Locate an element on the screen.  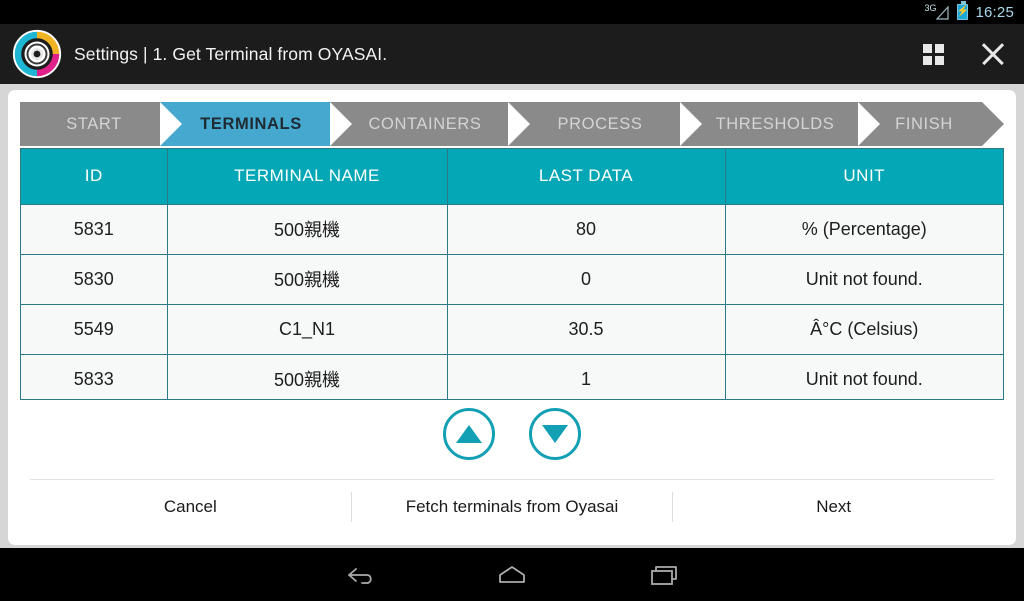
battery-charging-icon: ⚡ is located at coordinates (963, 10).